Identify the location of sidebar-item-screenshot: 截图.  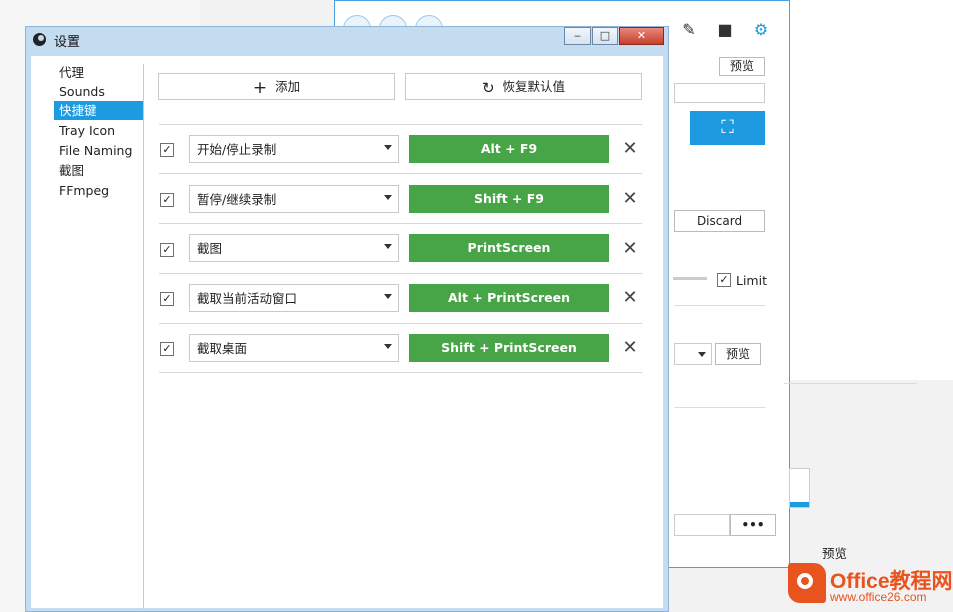
(99, 170).